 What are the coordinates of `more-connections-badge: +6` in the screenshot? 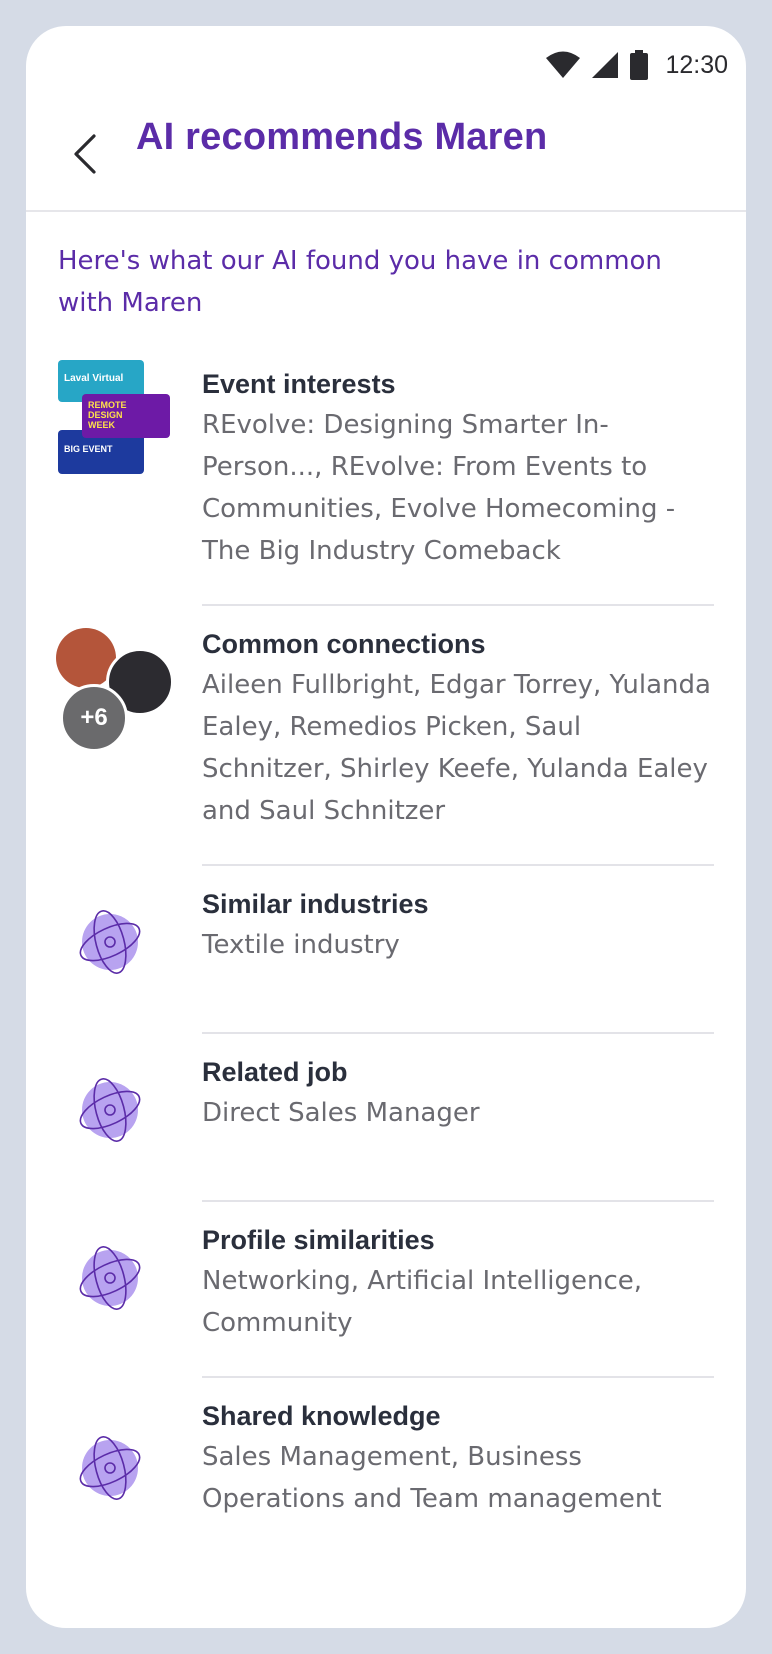 It's located at (94, 718).